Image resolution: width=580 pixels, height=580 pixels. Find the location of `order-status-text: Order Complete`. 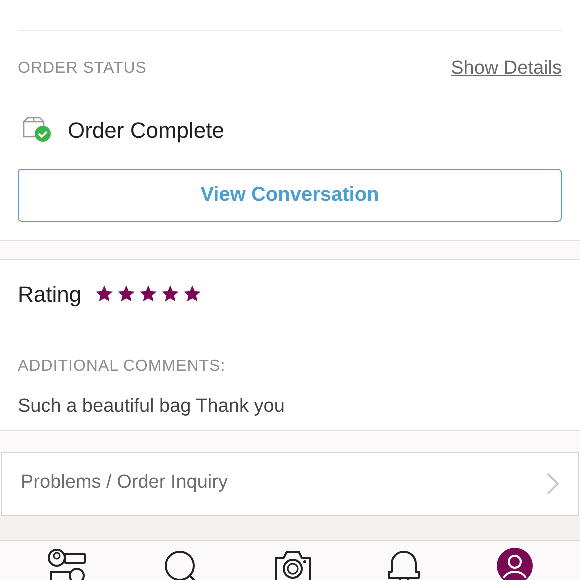

order-status-text: Order Complete is located at coordinates (146, 130).